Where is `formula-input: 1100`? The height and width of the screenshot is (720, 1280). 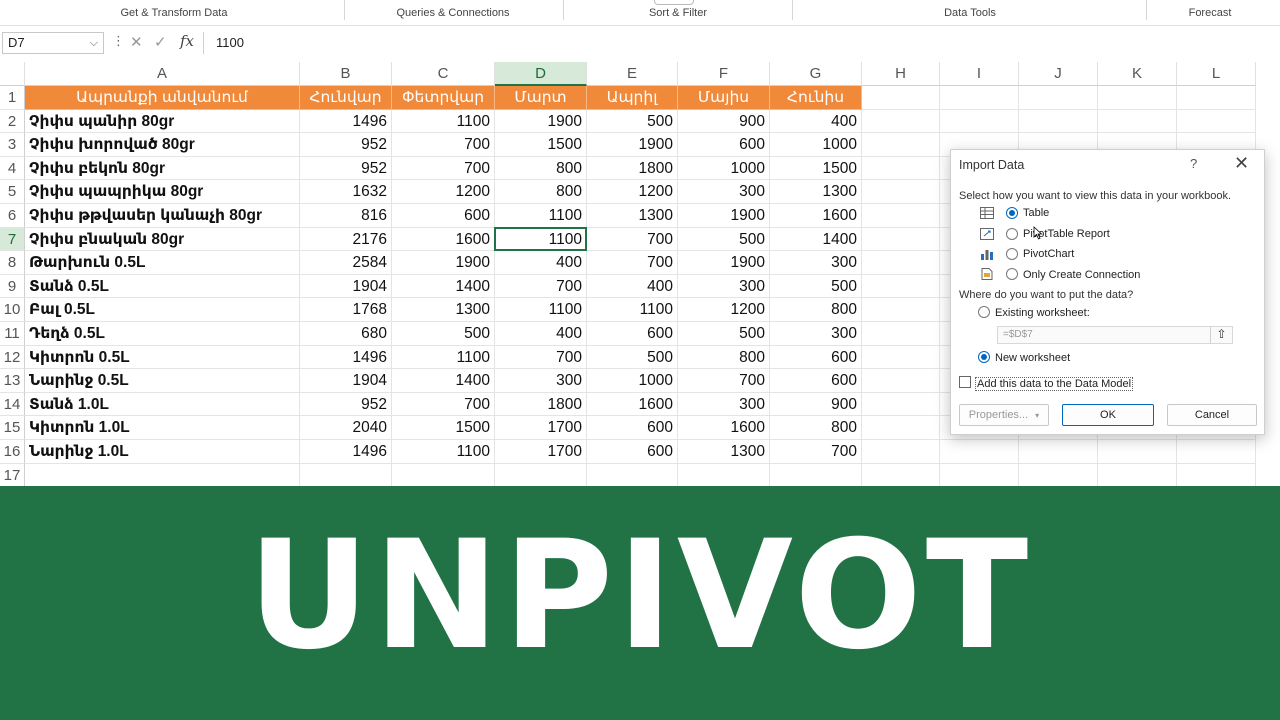 formula-input: 1100 is located at coordinates (230, 42).